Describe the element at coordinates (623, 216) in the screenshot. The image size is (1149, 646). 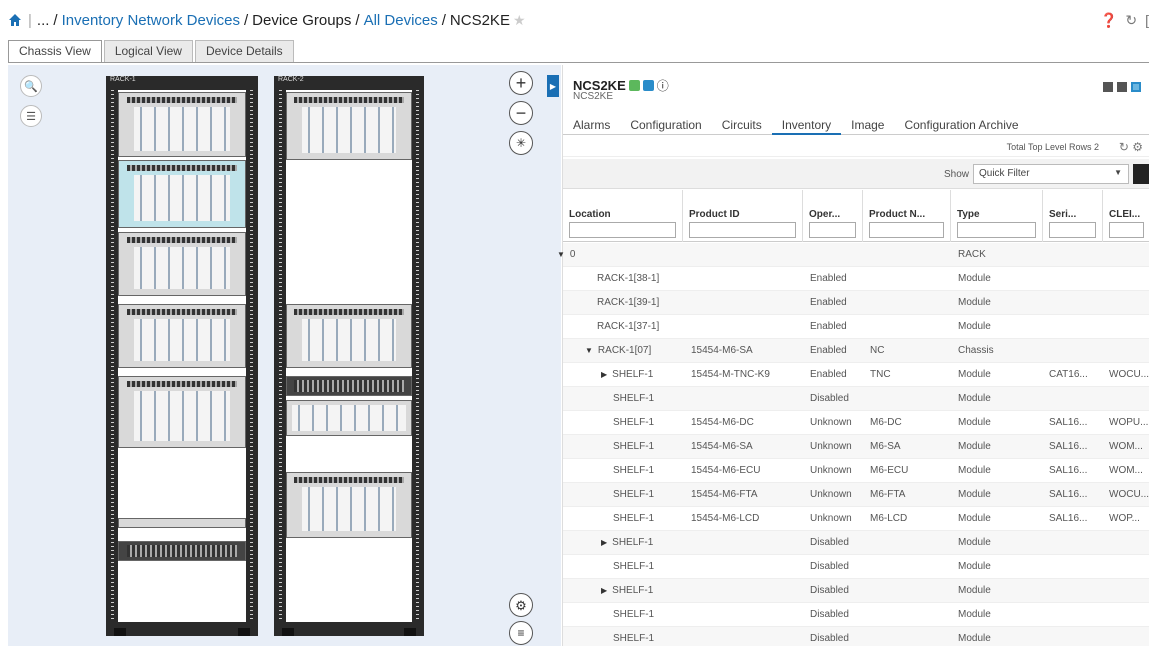
I see `column-location: Location` at that location.